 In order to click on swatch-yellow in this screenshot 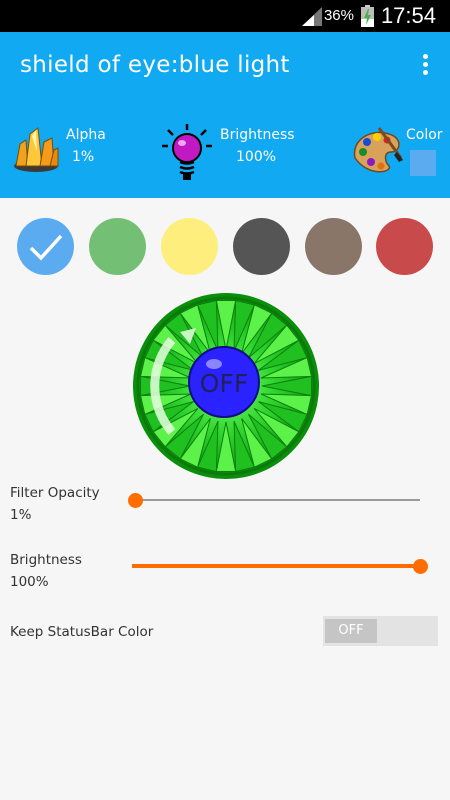, I will do `click(189, 246)`.